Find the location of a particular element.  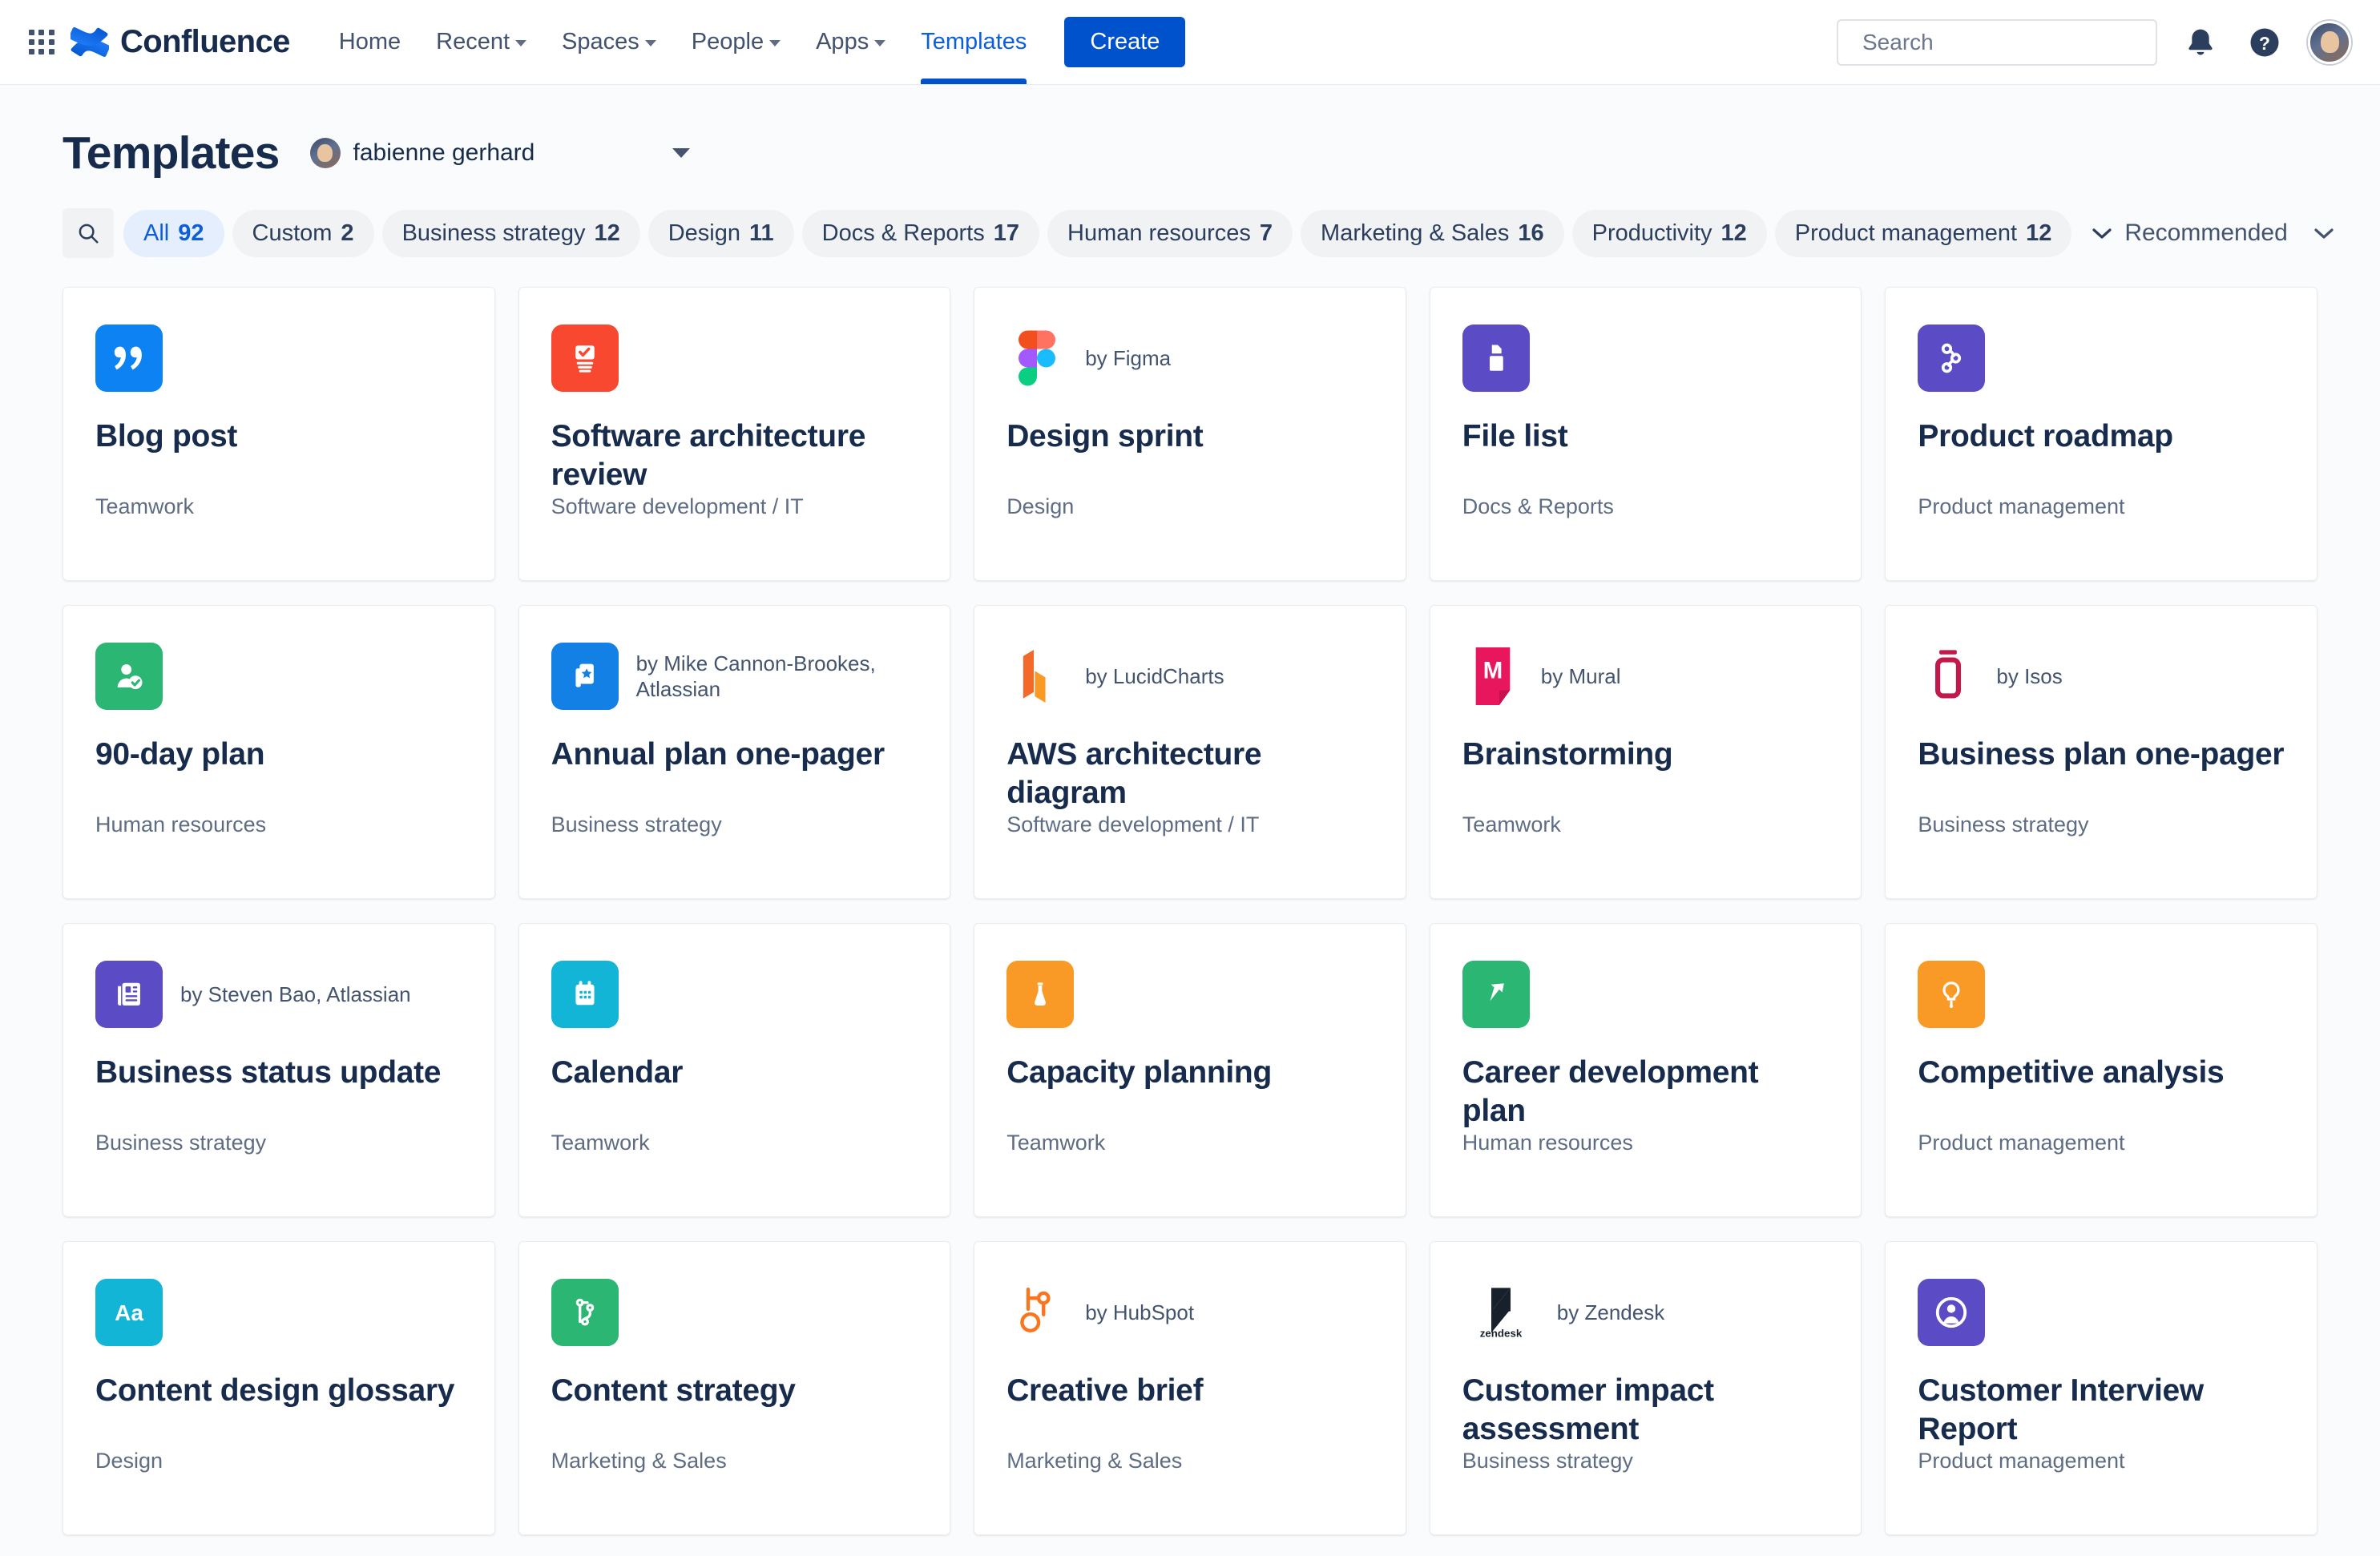

nav-item-templates: Templates is located at coordinates (974, 42).